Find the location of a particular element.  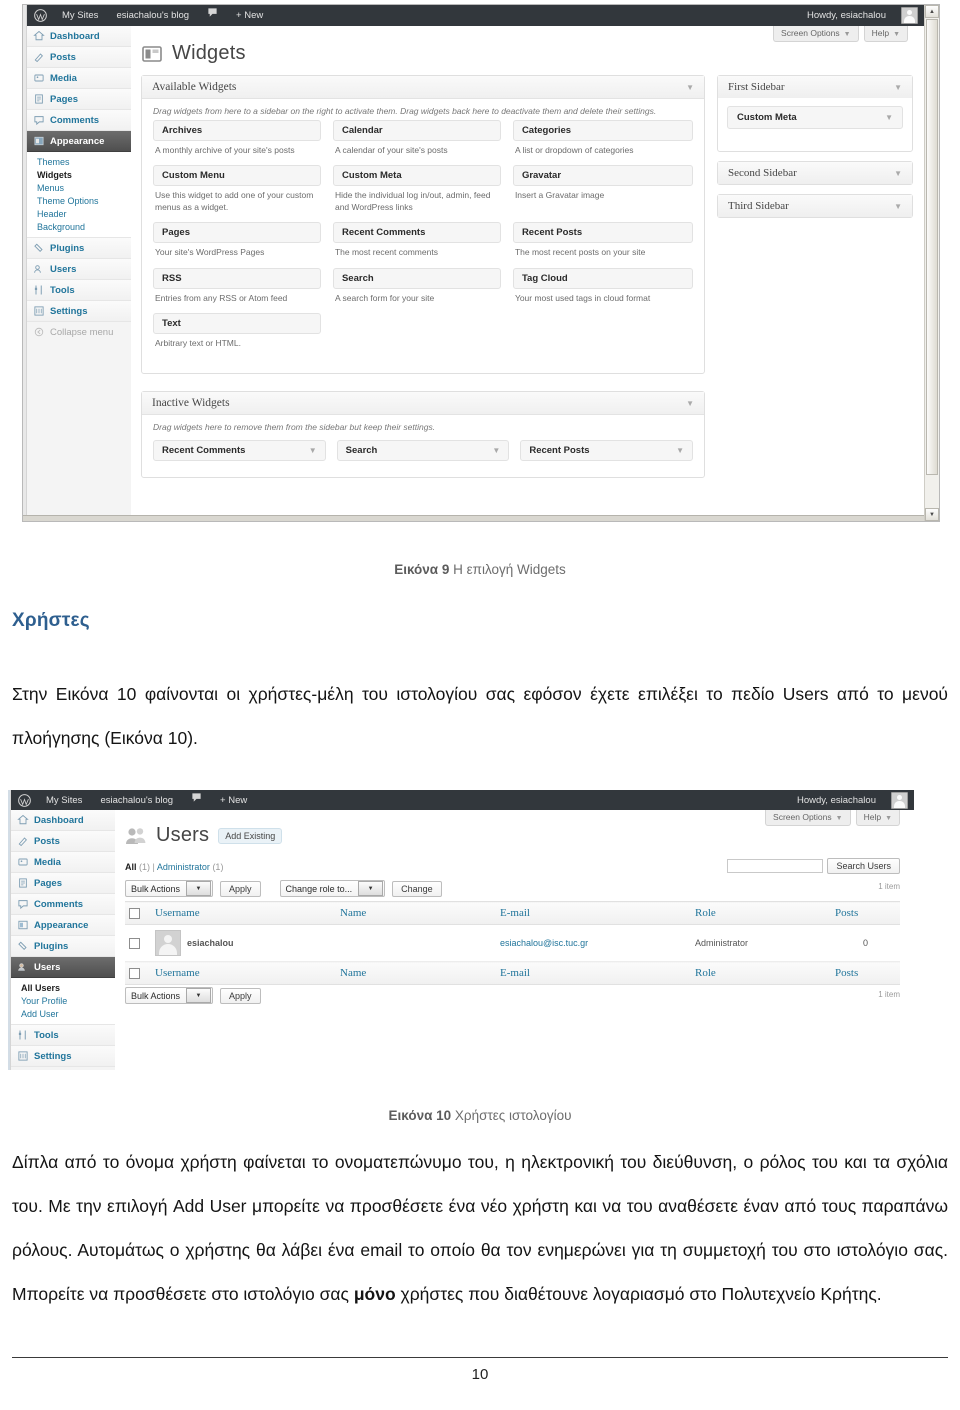

widget-card: Gravatar Insert a Gravatar image is located at coordinates (602, 189).